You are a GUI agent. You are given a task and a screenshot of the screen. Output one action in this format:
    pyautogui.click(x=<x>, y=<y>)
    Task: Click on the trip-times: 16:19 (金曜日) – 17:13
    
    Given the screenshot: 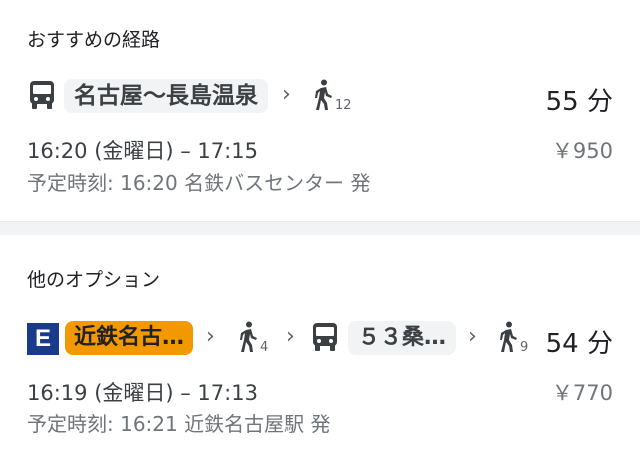 What is the action you would take?
    pyautogui.click(x=142, y=393)
    